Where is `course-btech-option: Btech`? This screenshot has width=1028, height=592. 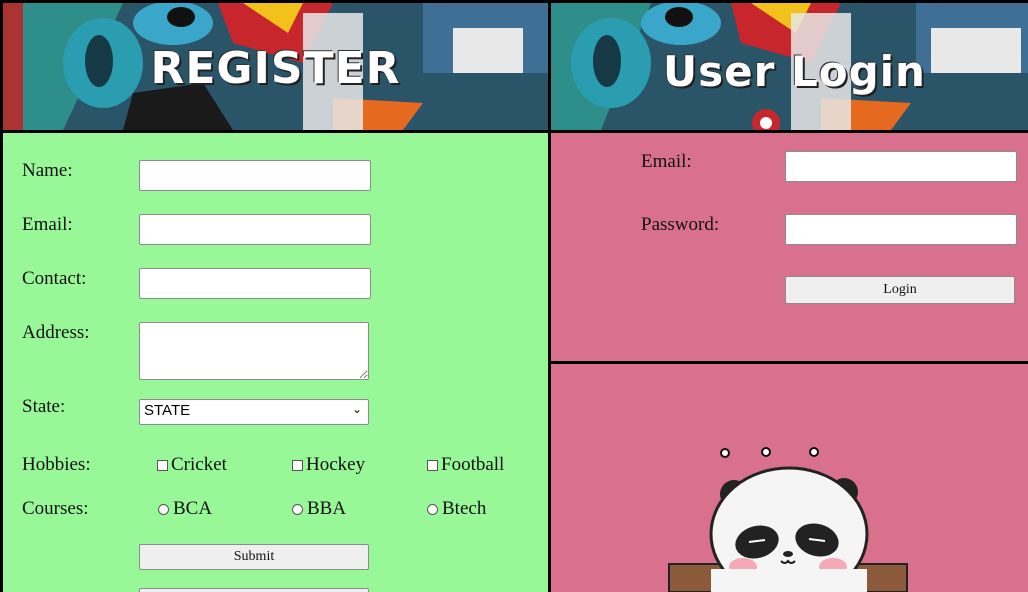 course-btech-option: Btech is located at coordinates (456, 509).